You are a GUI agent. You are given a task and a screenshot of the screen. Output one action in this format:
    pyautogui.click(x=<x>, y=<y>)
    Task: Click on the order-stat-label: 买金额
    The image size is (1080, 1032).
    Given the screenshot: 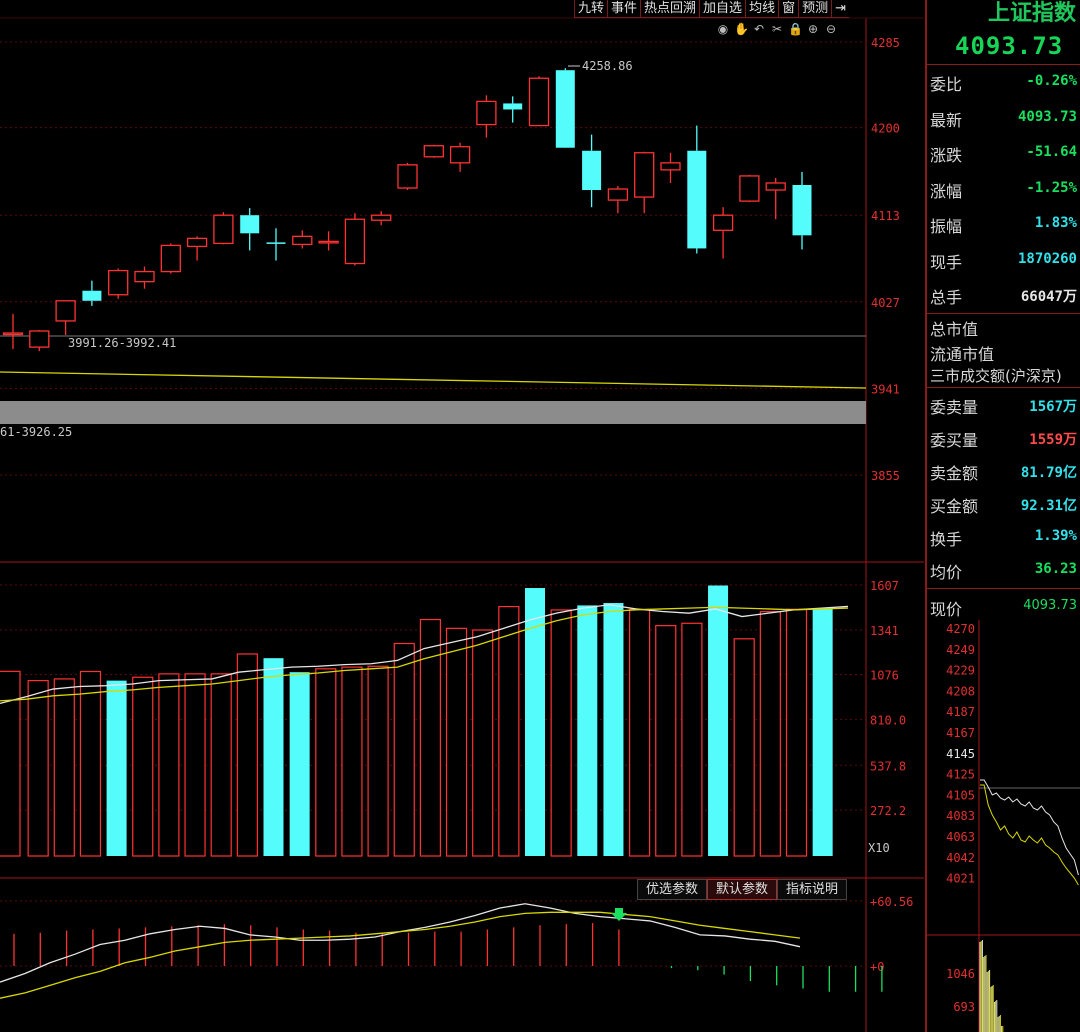 What is the action you would take?
    pyautogui.click(x=954, y=506)
    